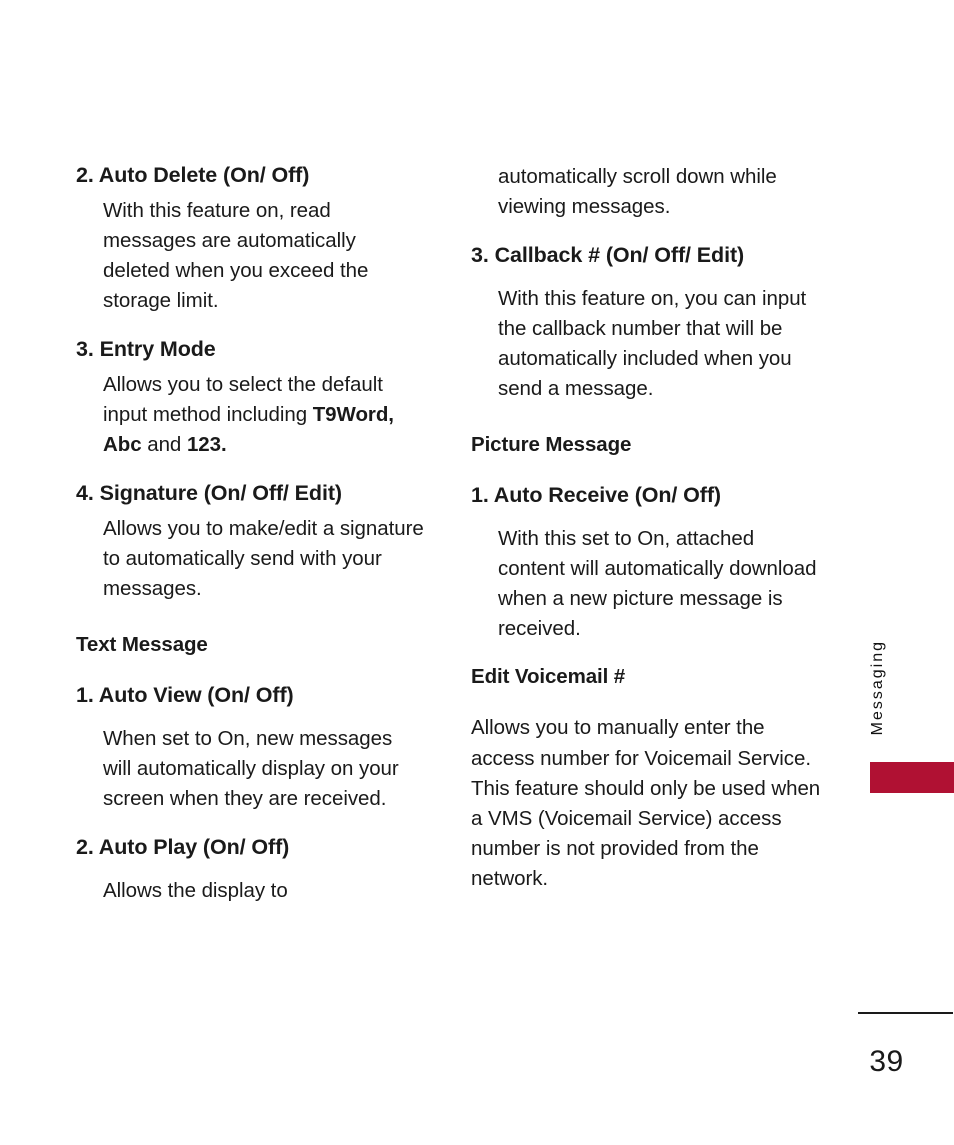  I want to click on item-title-callback: 3. Callback # (On/ Off/ Edit), so click(608, 255).